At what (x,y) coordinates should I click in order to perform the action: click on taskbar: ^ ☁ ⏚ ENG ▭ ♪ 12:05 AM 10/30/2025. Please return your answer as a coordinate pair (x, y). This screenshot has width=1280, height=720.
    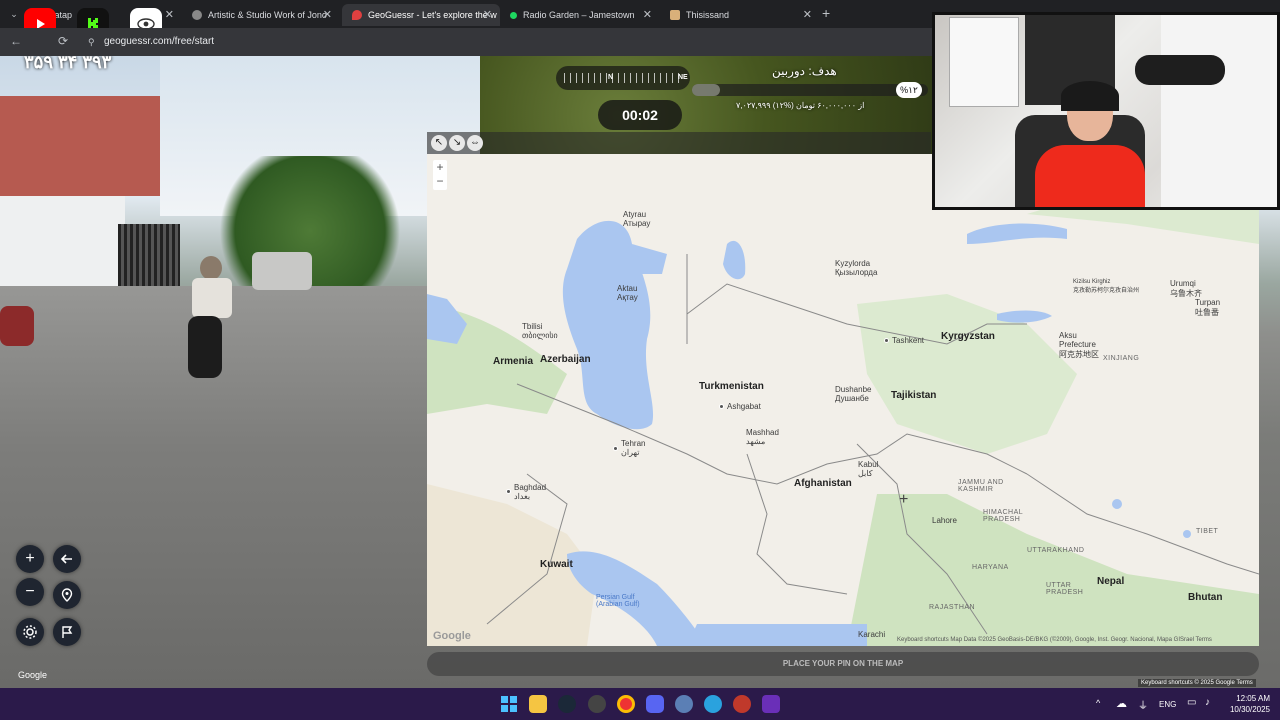
    Looking at the image, I should click on (640, 704).